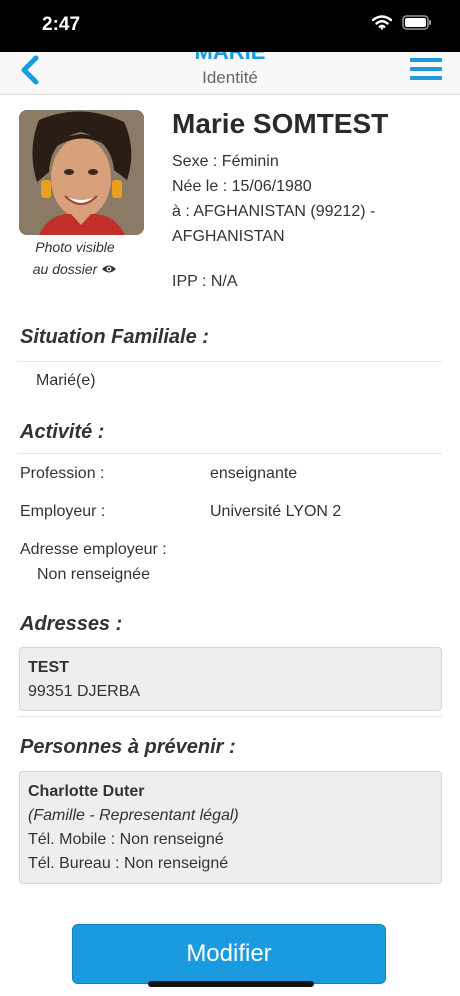 This screenshot has width=460, height=996. I want to click on contact-name: Charlotte Duter, so click(86, 791).